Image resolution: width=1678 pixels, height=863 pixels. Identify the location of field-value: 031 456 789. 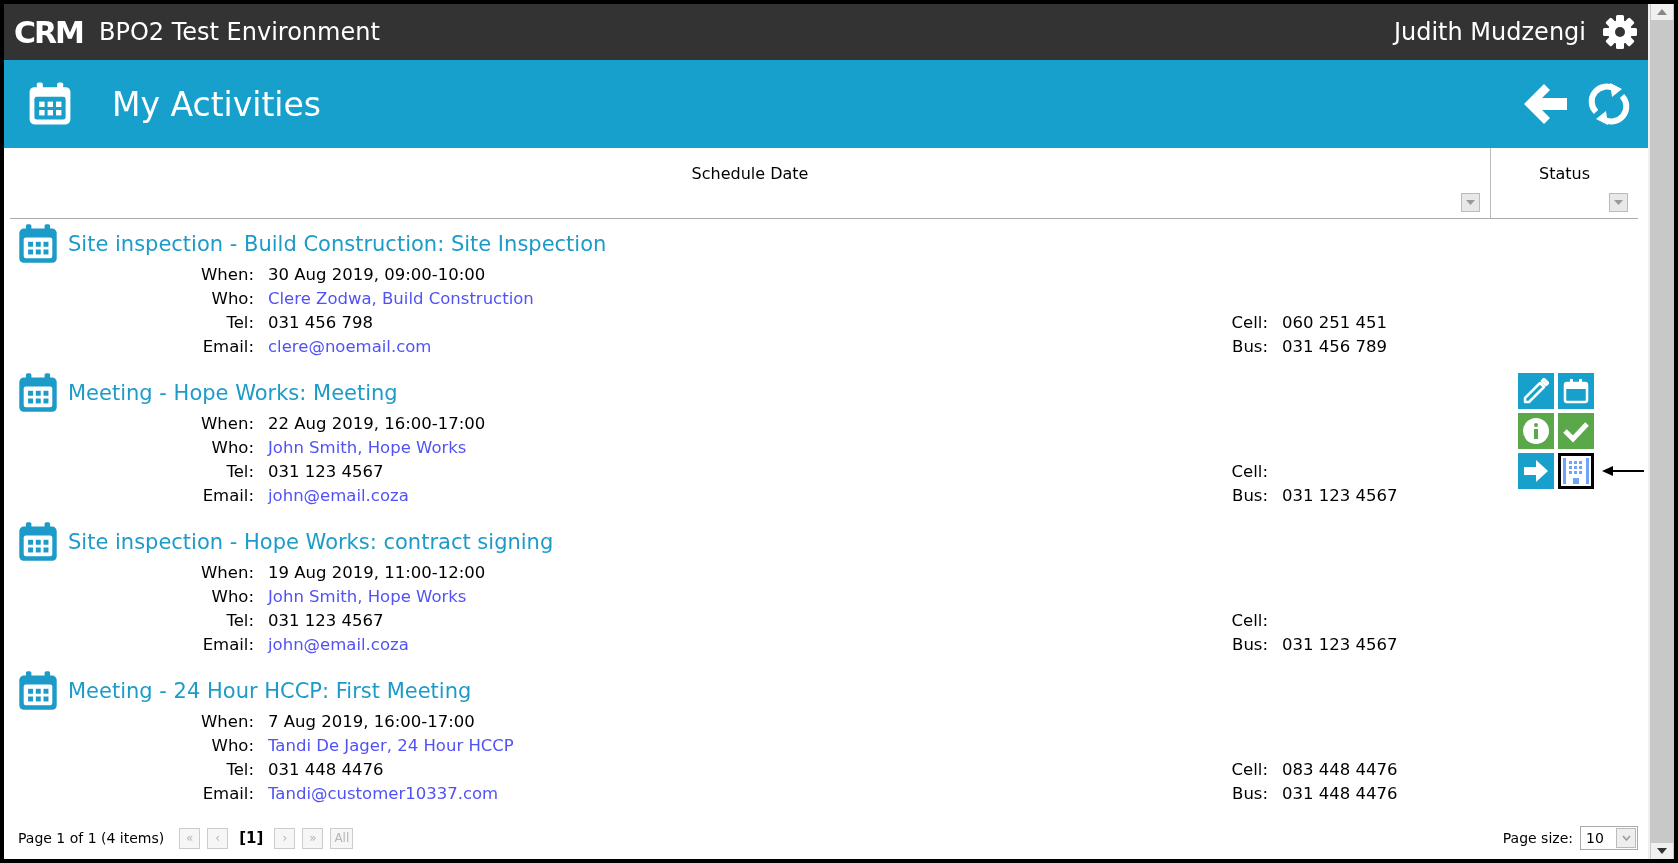
(1334, 347).